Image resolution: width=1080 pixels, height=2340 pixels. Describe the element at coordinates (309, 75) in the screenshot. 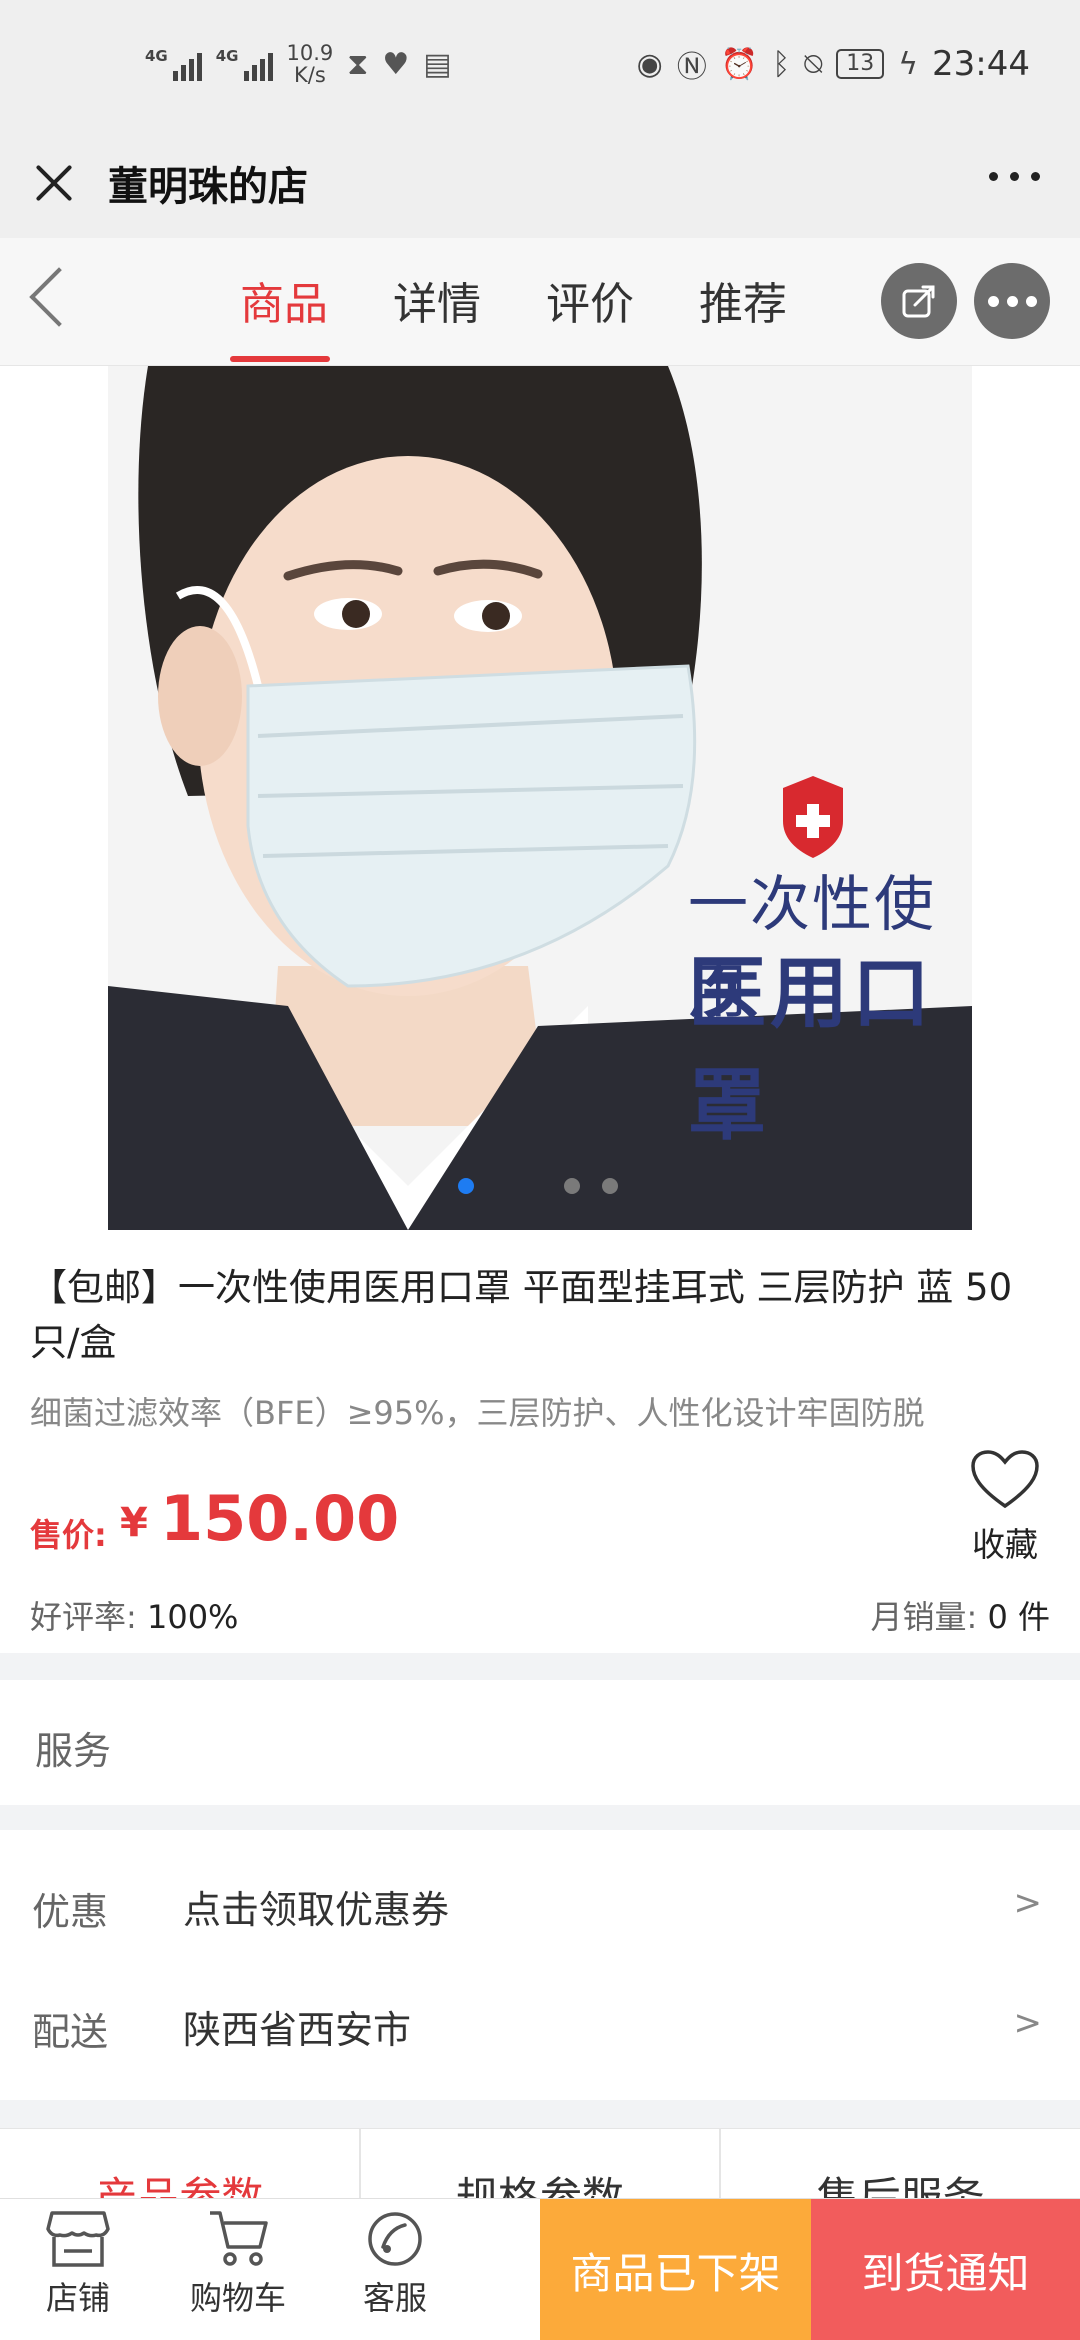

I see `speed-unit: K/s` at that location.